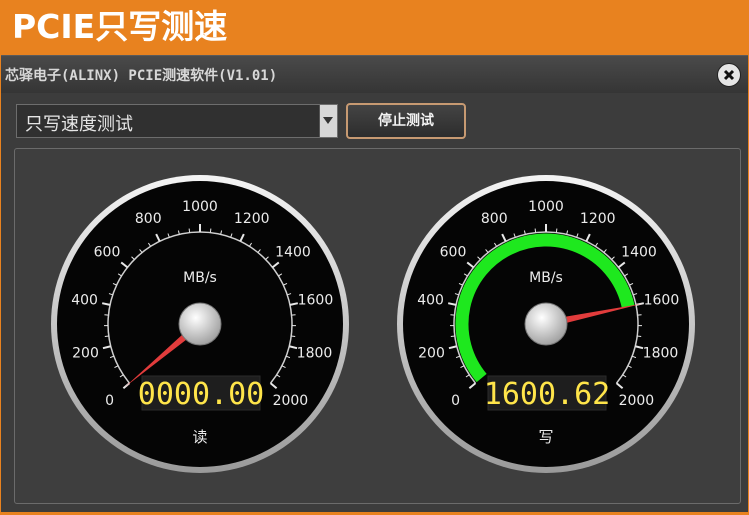  I want to click on chevron-down-icon, so click(328, 120).